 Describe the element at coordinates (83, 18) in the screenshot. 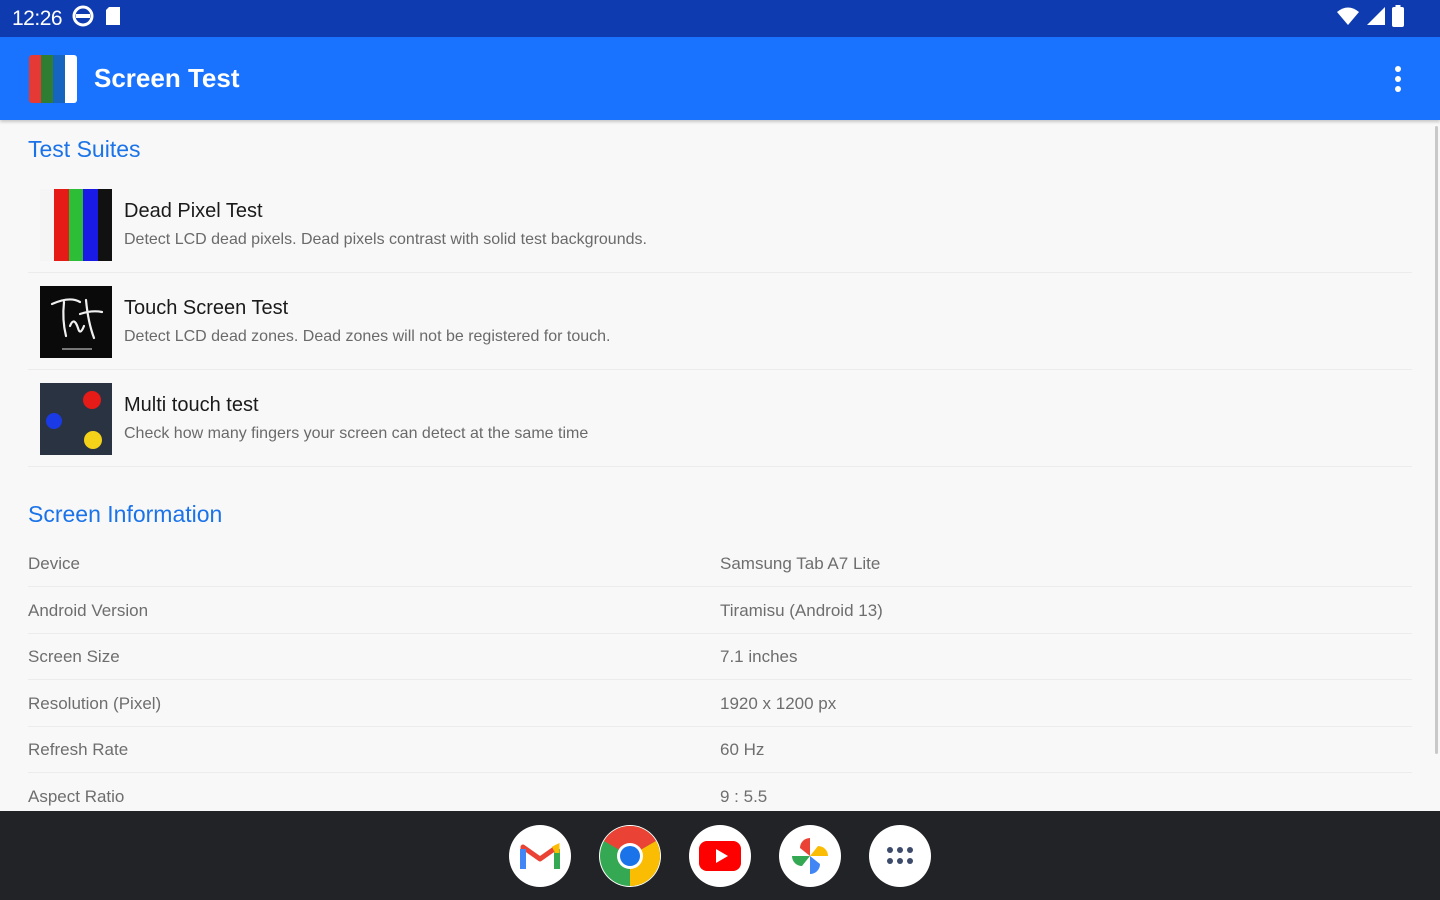

I see `vpn-globe-icon` at that location.